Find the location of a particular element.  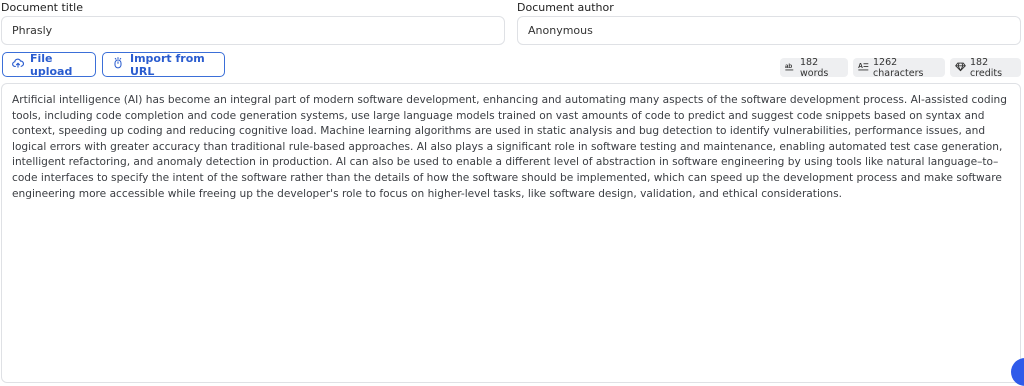

credits-badge: 182 credits is located at coordinates (985, 67).